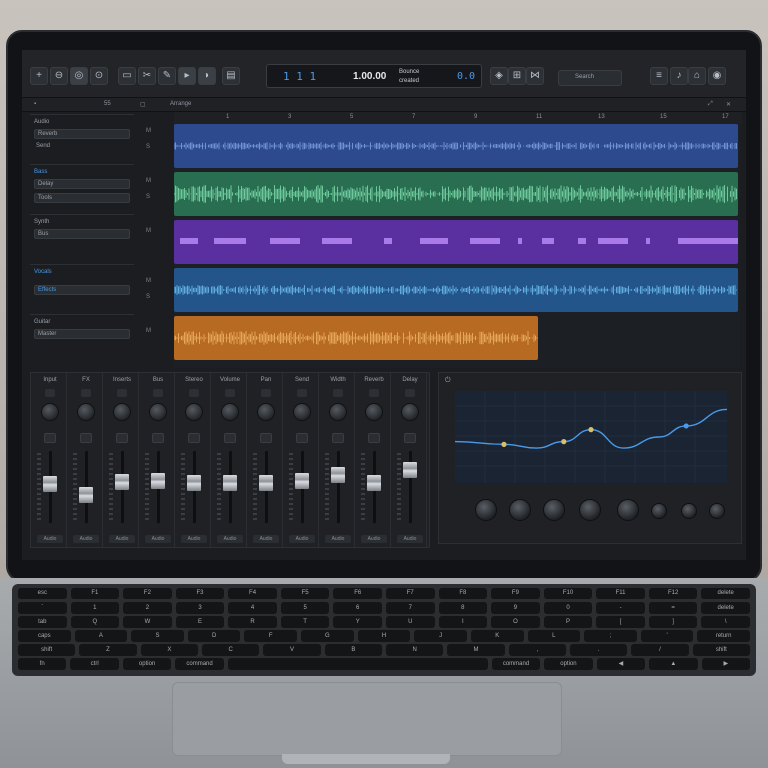  What do you see at coordinates (476, 650) in the screenshot?
I see `key: M` at bounding box center [476, 650].